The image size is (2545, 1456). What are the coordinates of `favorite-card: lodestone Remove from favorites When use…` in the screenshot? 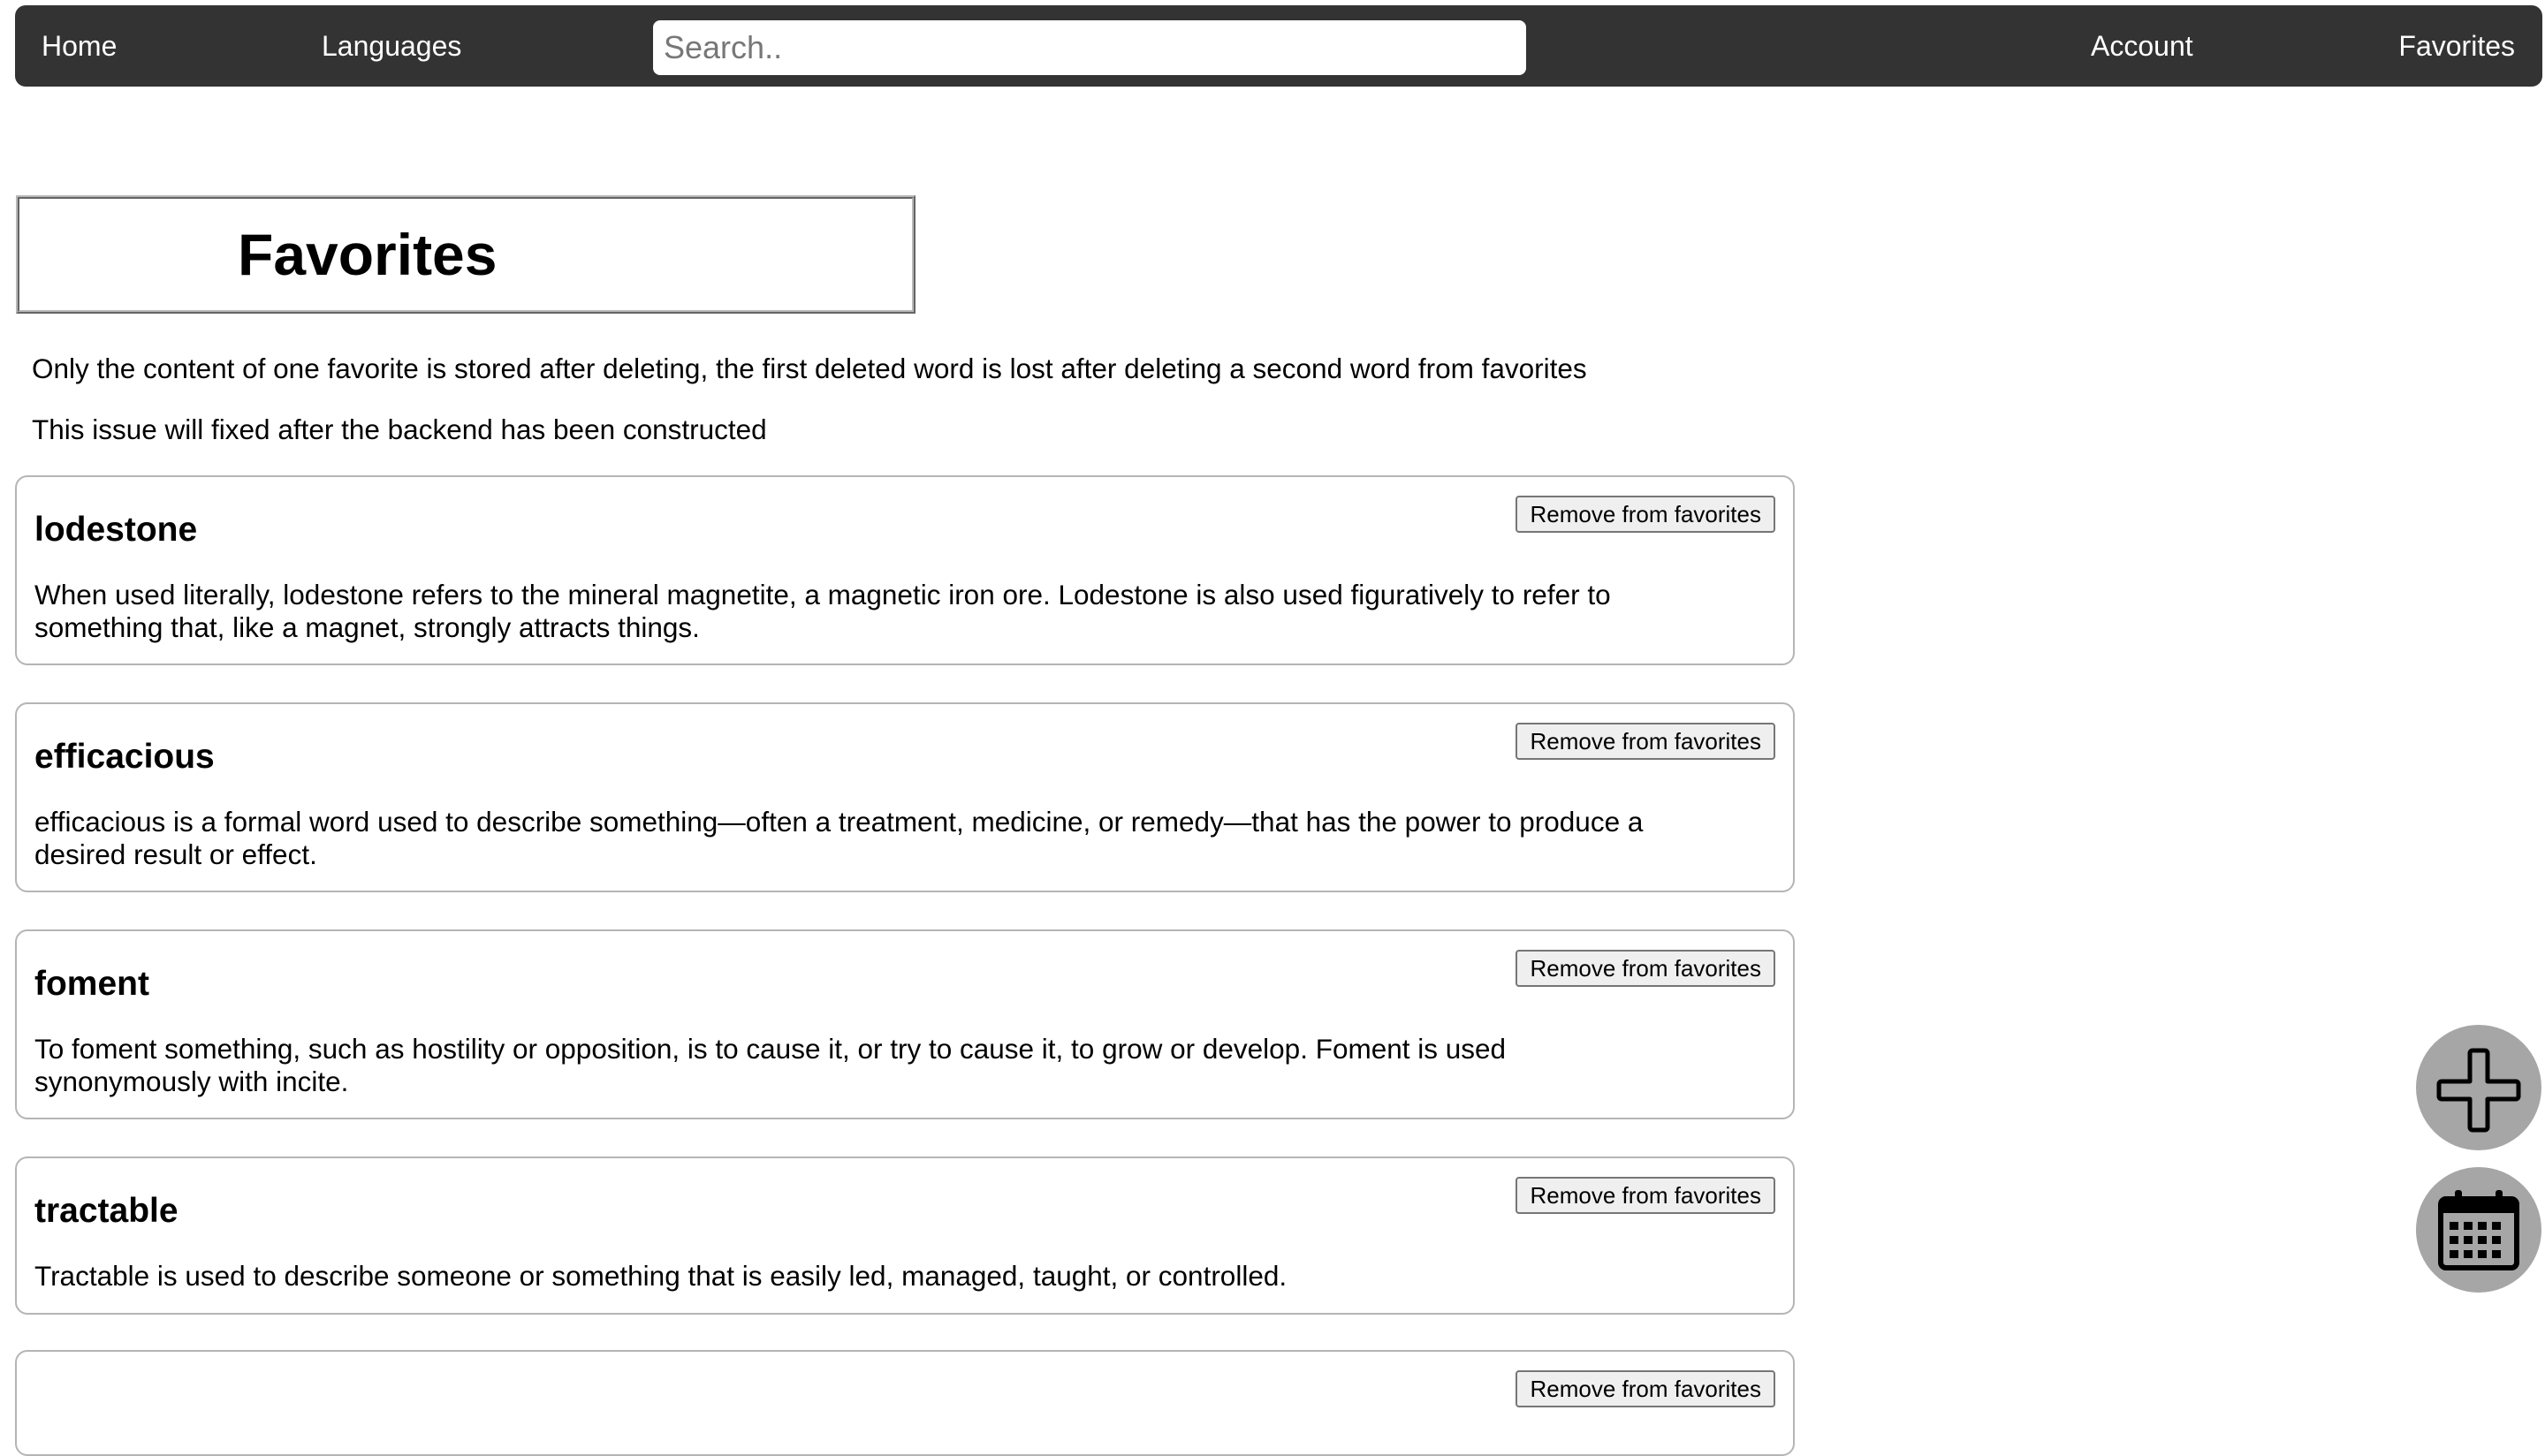 It's located at (905, 570).